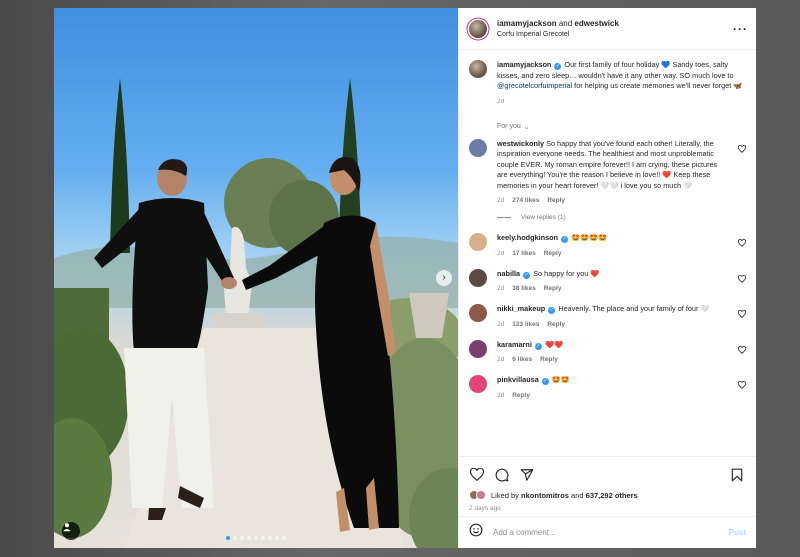 The width and height of the screenshot is (800, 557). Describe the element at coordinates (612, 495) in the screenshot. I see `likes-others-link: 637,292 others` at that location.